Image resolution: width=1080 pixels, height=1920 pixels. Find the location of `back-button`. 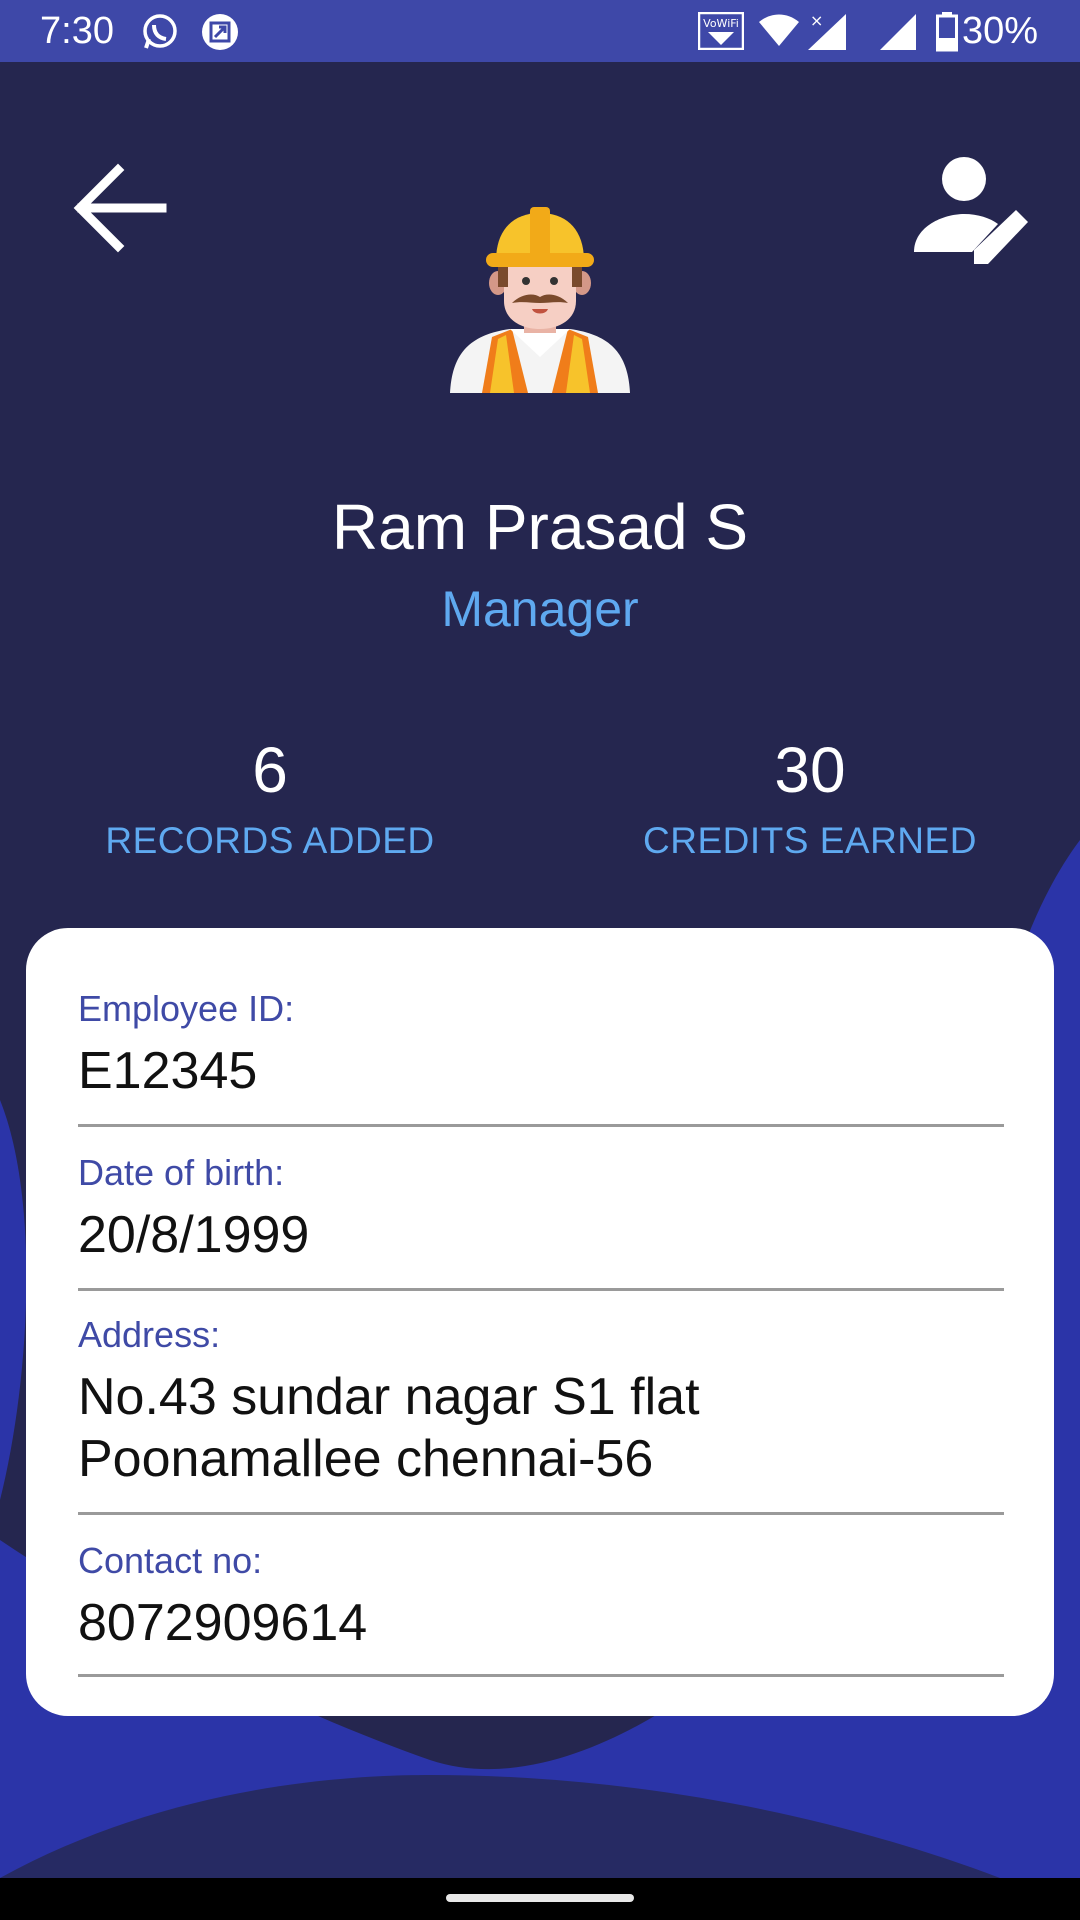

back-button is located at coordinates (120, 210).